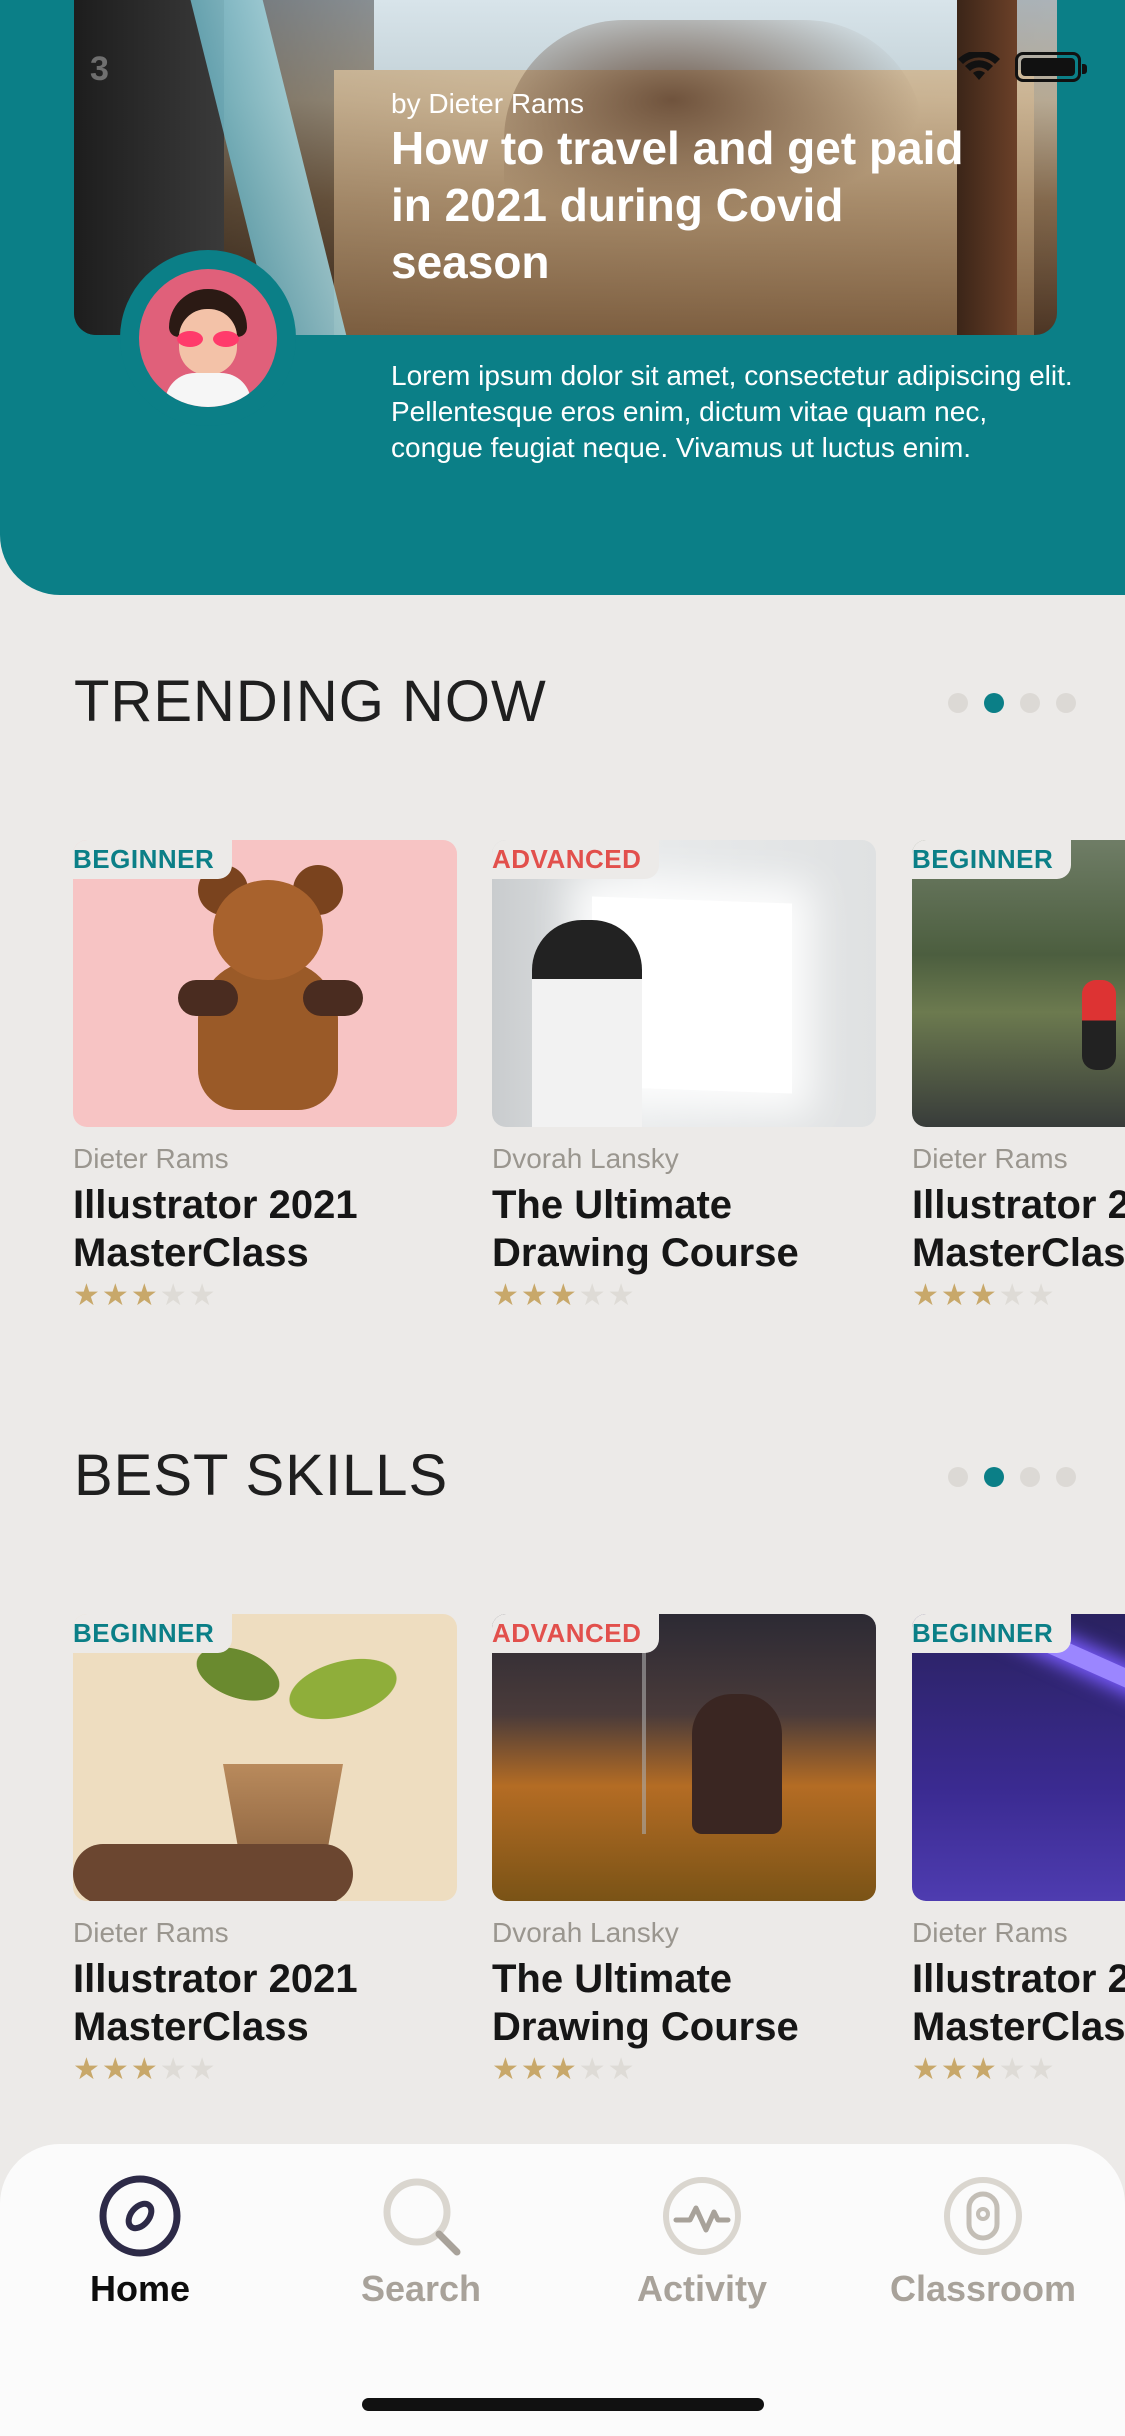  Describe the element at coordinates (1018, 1757) in the screenshot. I see `course-image-neon-light: BEGINNER` at that location.